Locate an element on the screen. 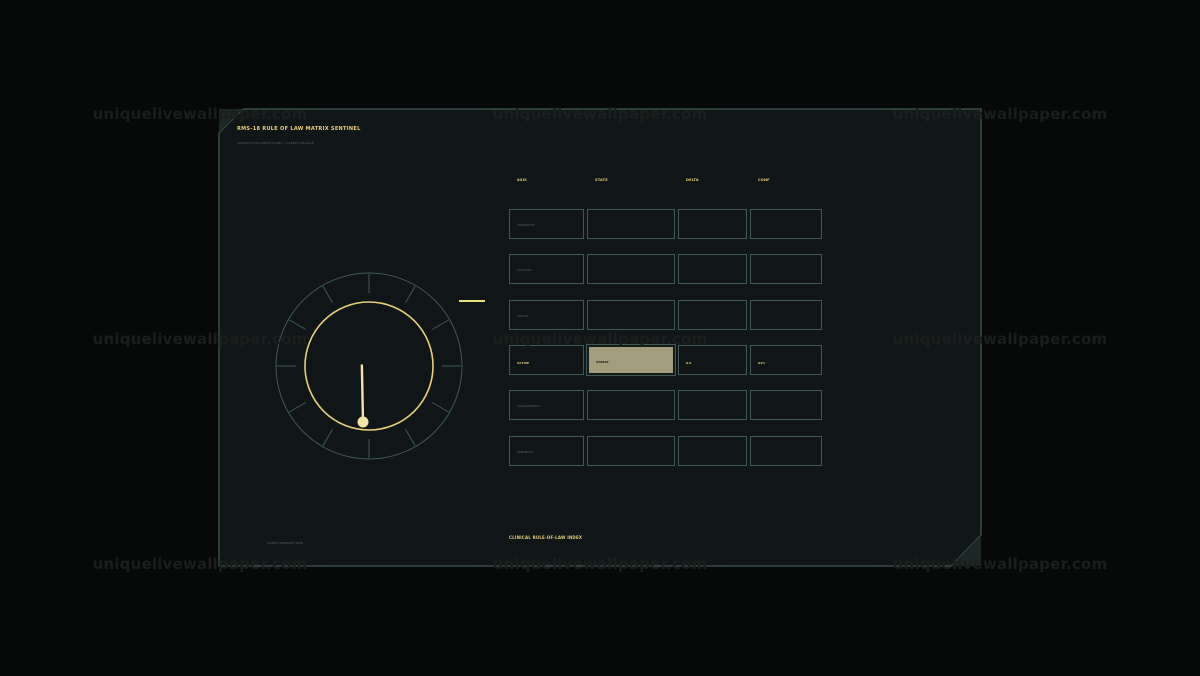 The height and width of the screenshot is (676, 1200). gauge-svg is located at coordinates (369, 366).